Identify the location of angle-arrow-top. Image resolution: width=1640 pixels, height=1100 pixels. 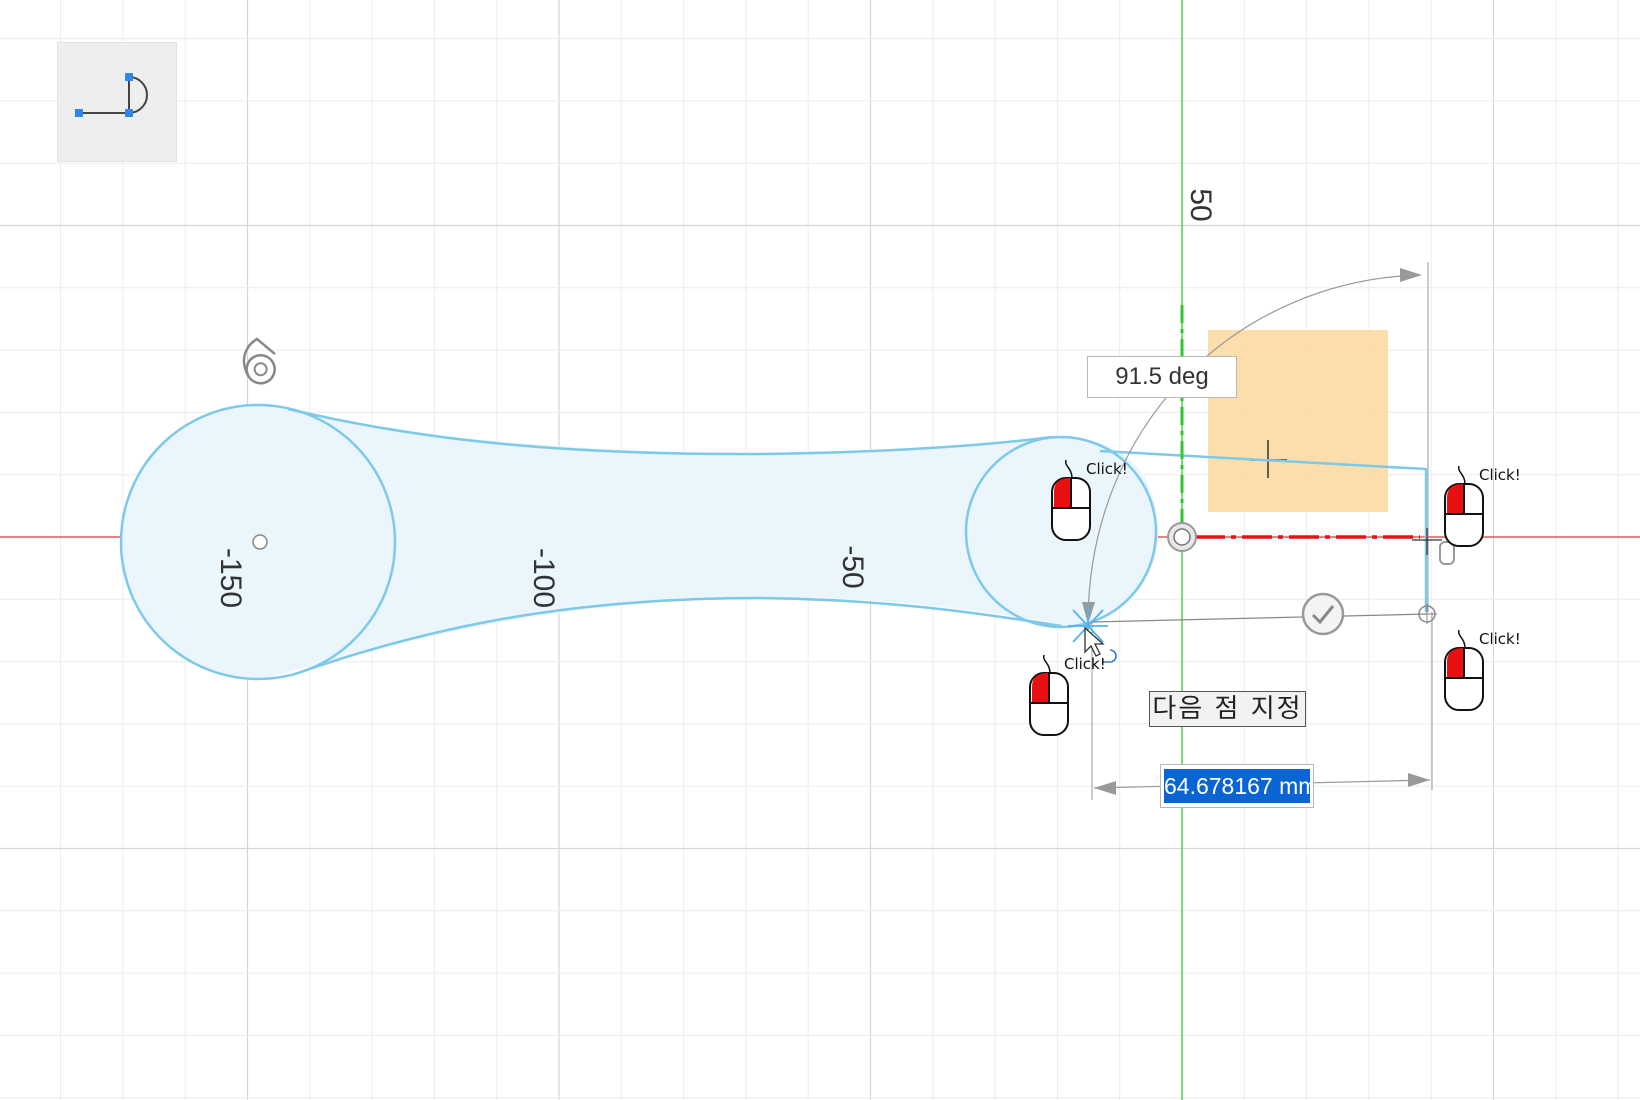
(1411, 275).